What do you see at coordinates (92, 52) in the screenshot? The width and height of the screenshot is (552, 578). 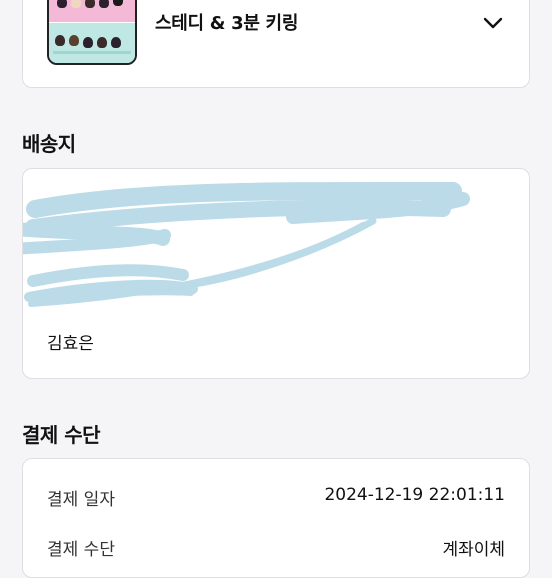 I see `thumbnail-stripe` at bounding box center [92, 52].